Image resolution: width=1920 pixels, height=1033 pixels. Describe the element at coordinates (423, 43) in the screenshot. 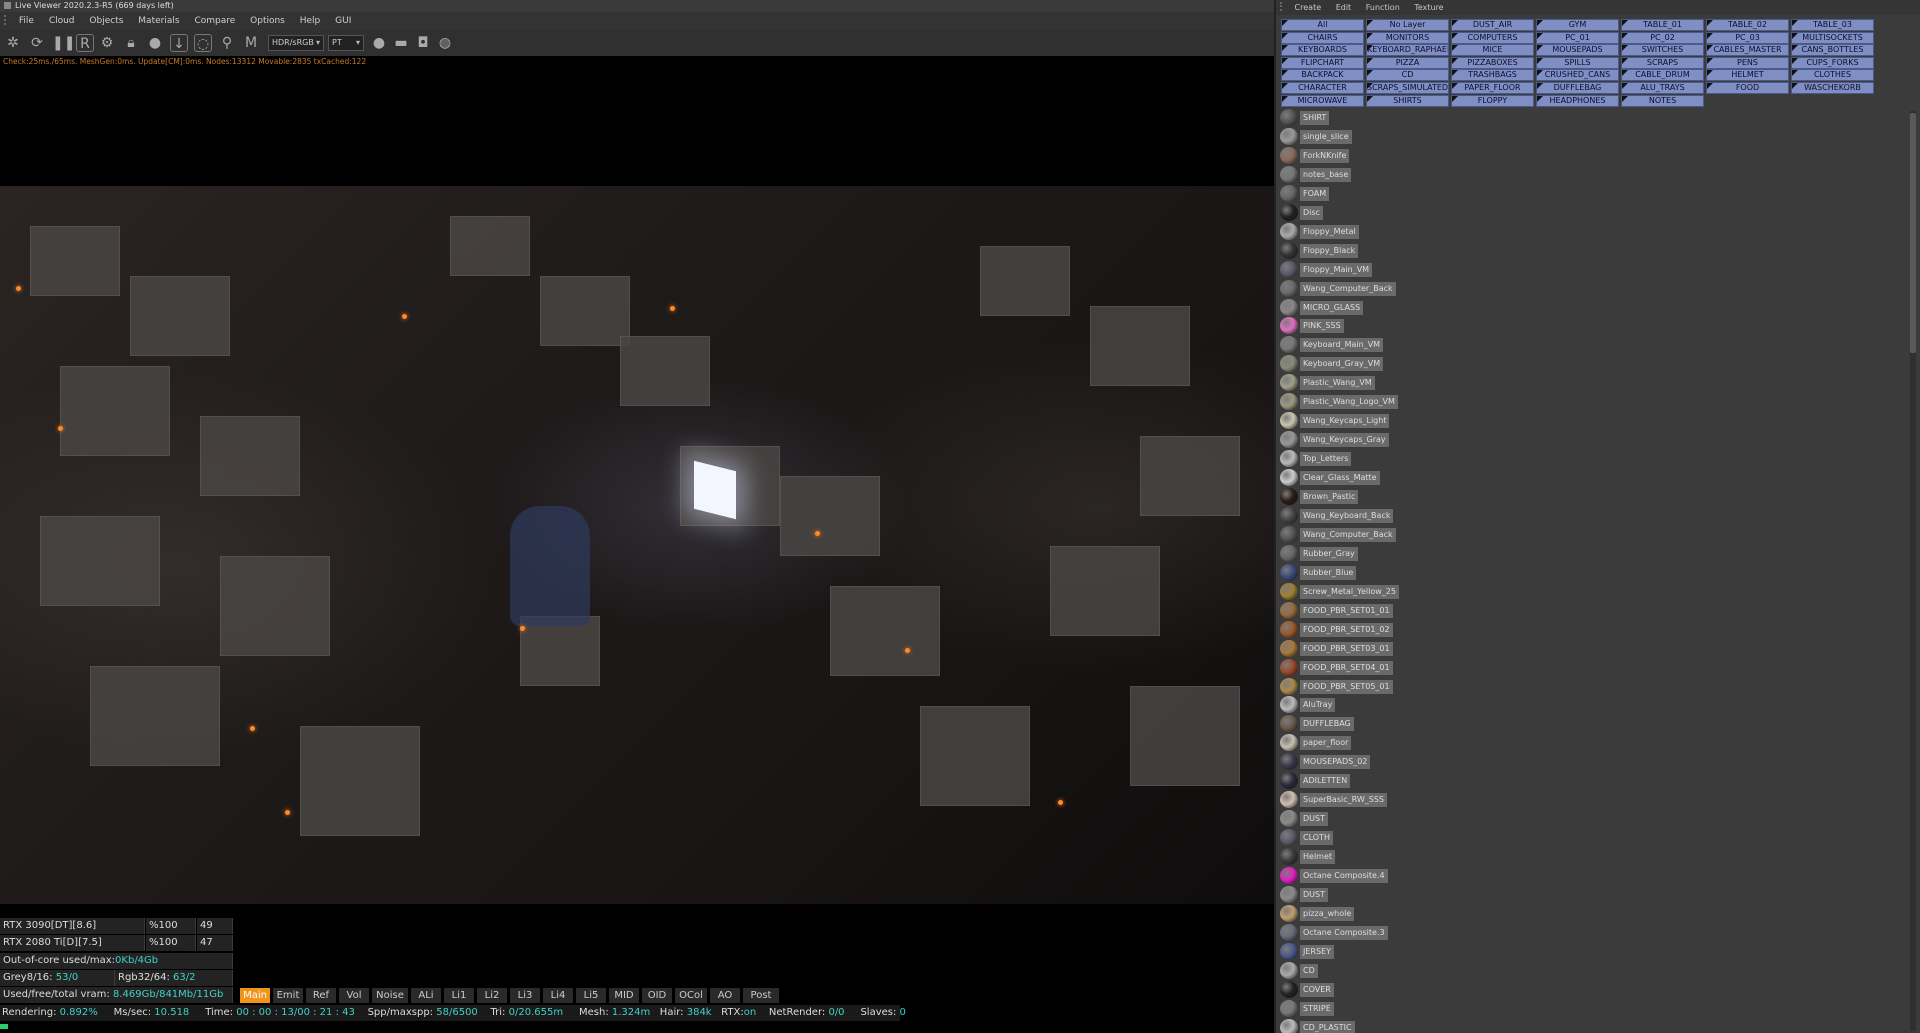

I see `camera-icon: ◘` at that location.